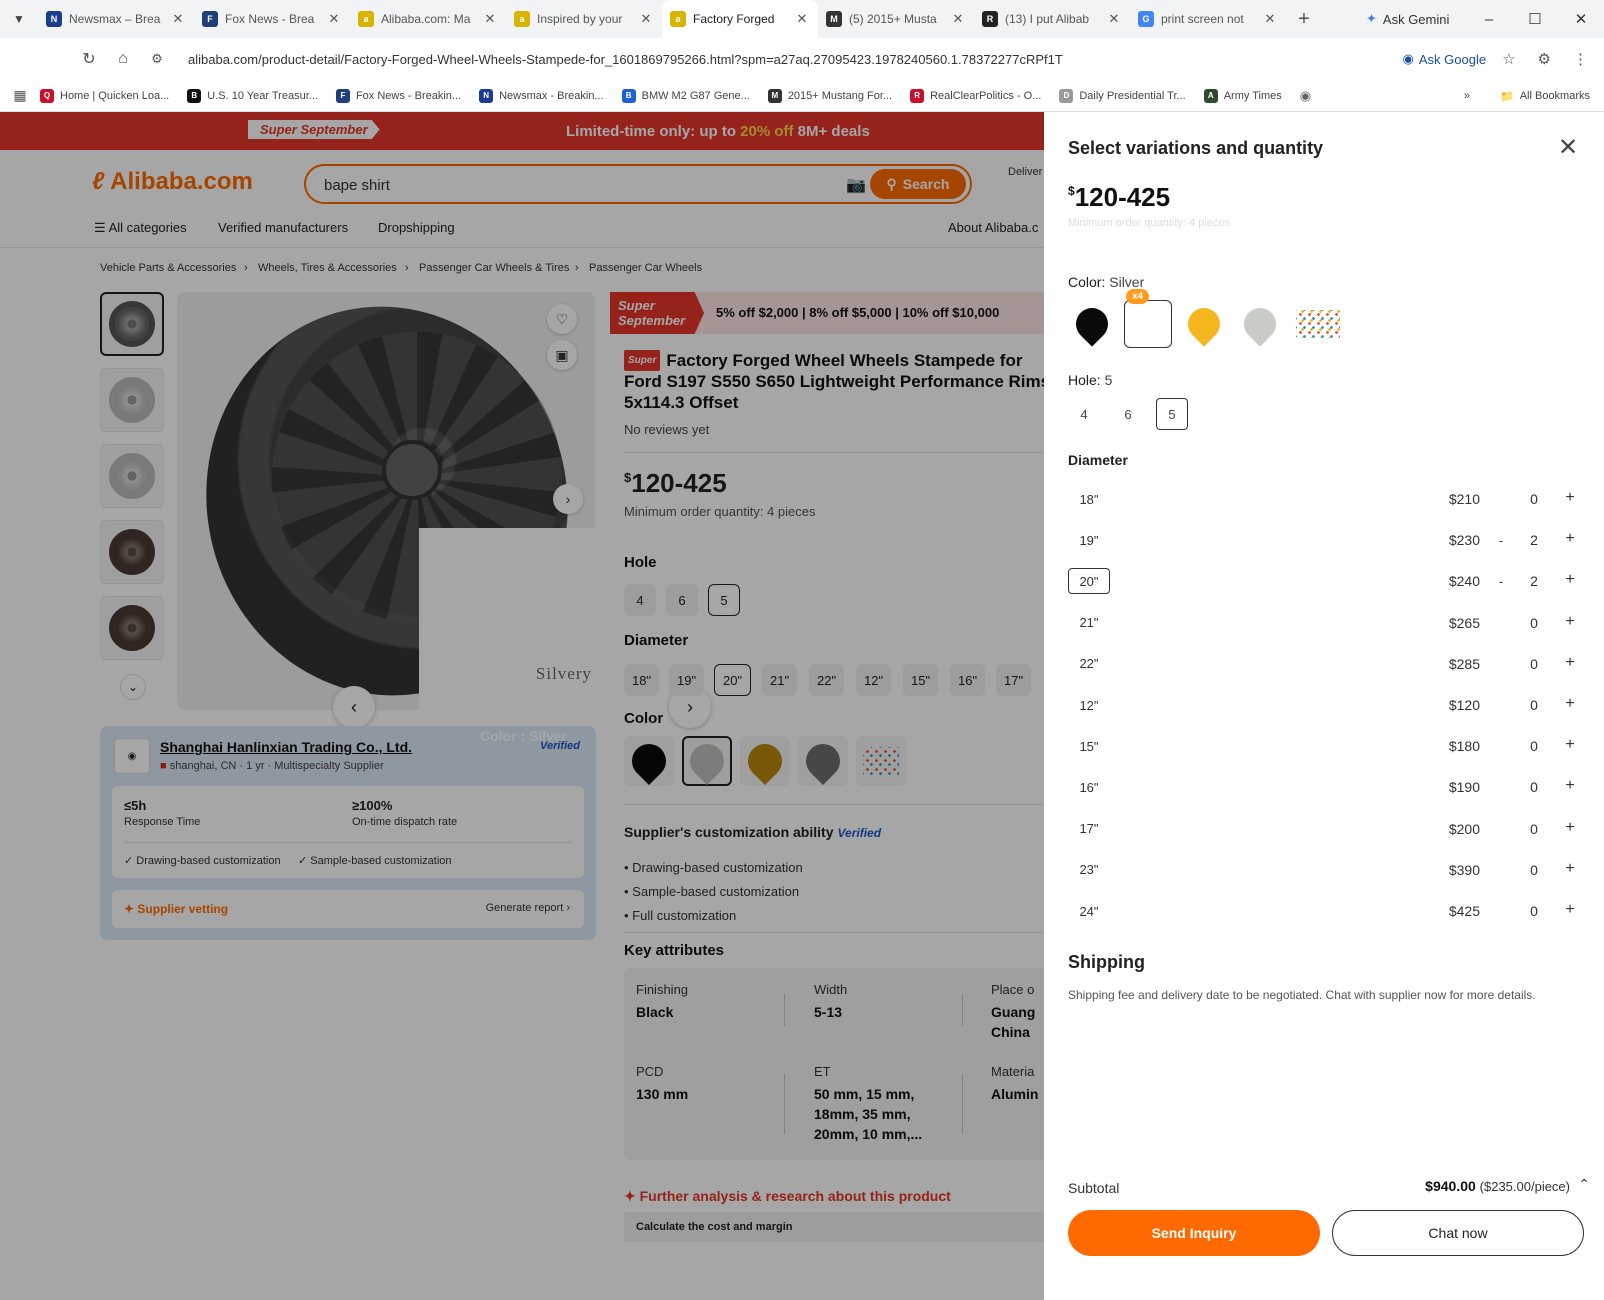  What do you see at coordinates (562, 319) in the screenshot?
I see `heart-icon: ♡` at bounding box center [562, 319].